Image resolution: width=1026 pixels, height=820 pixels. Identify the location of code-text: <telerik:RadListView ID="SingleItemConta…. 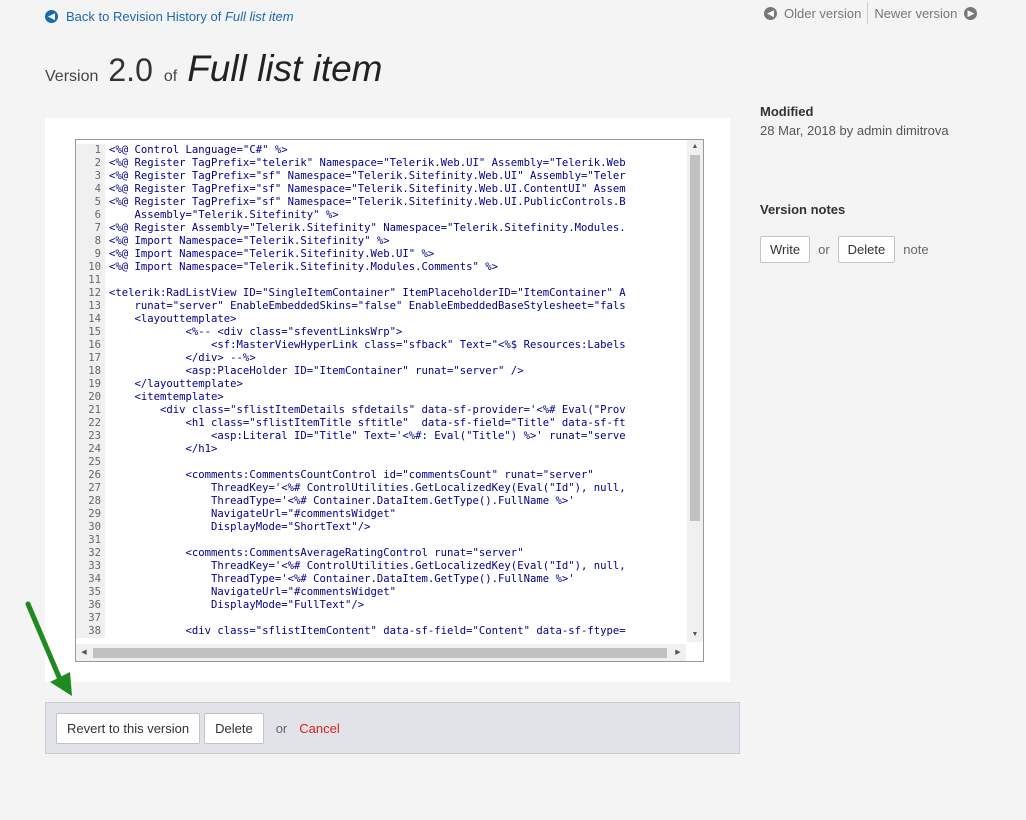
(367, 293).